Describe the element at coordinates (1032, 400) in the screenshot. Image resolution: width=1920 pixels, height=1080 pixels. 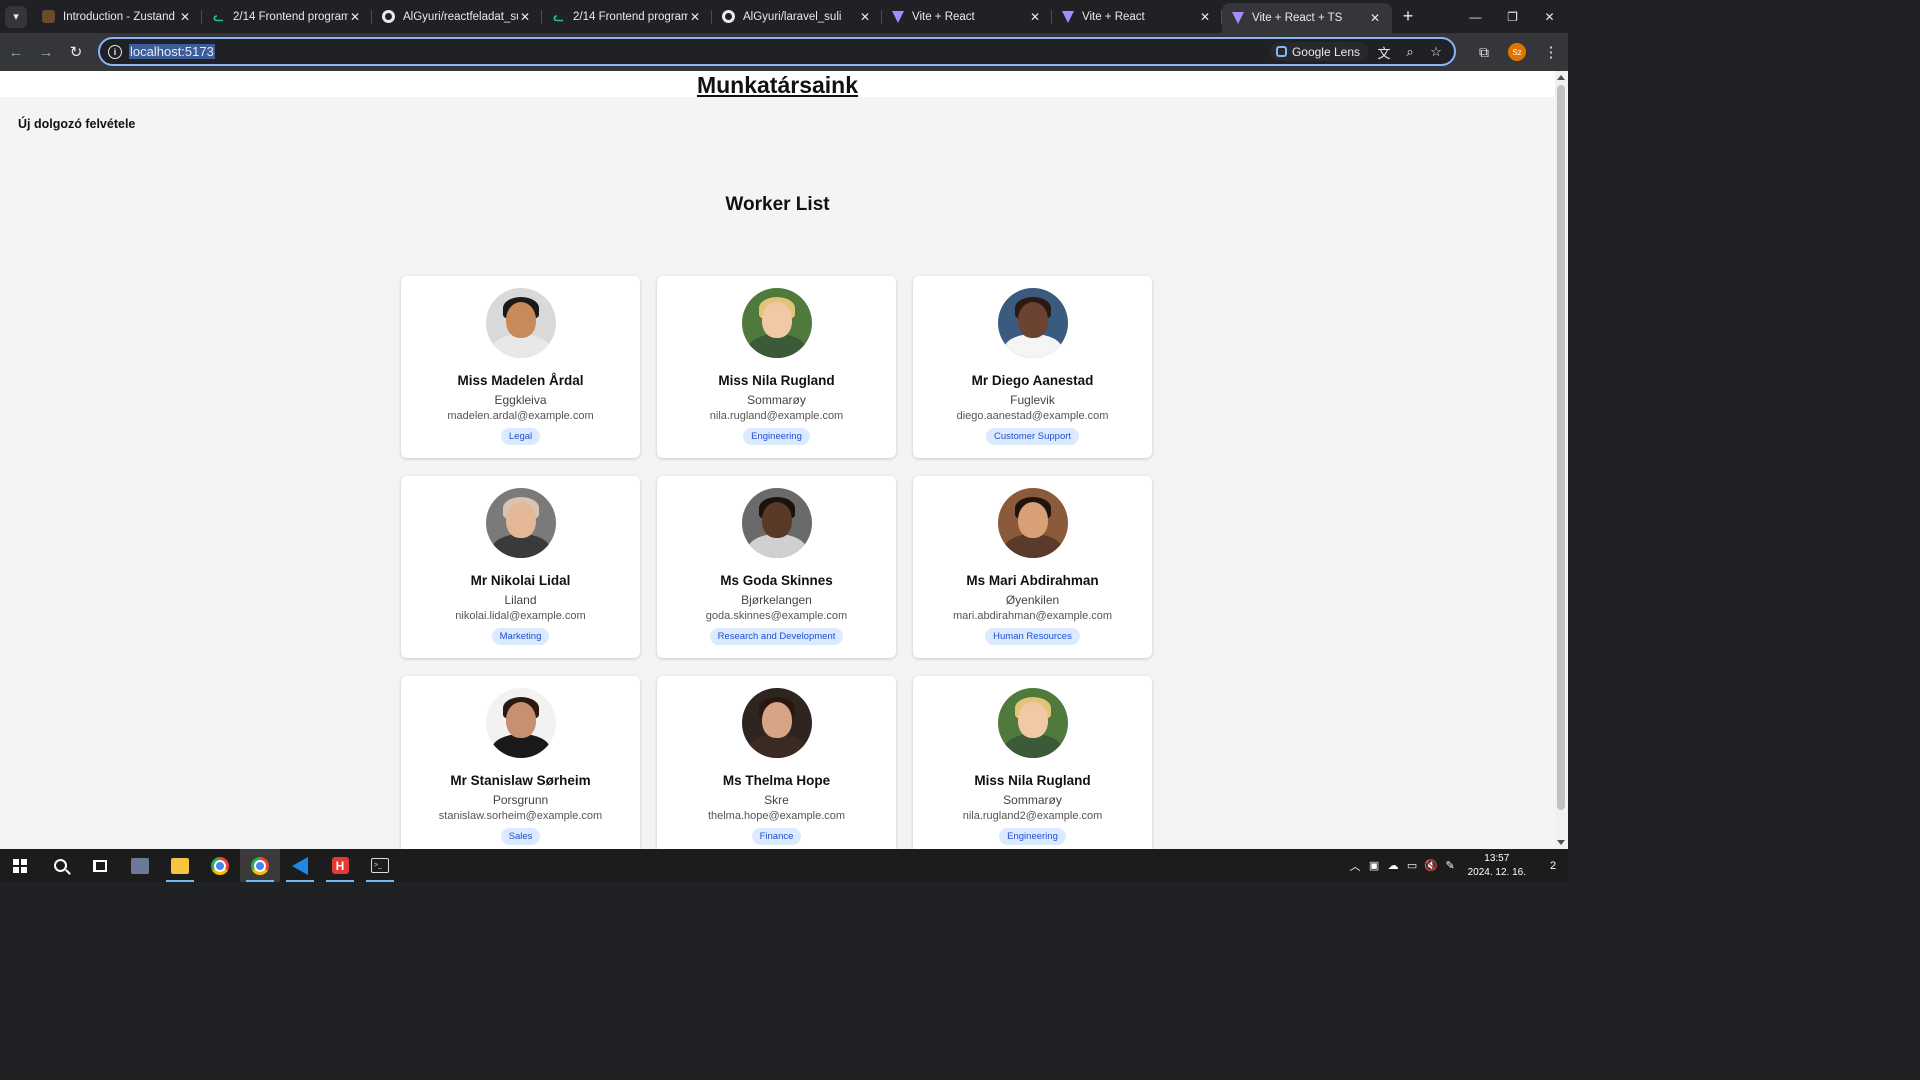
I see `worker-city: Fuglevik` at that location.